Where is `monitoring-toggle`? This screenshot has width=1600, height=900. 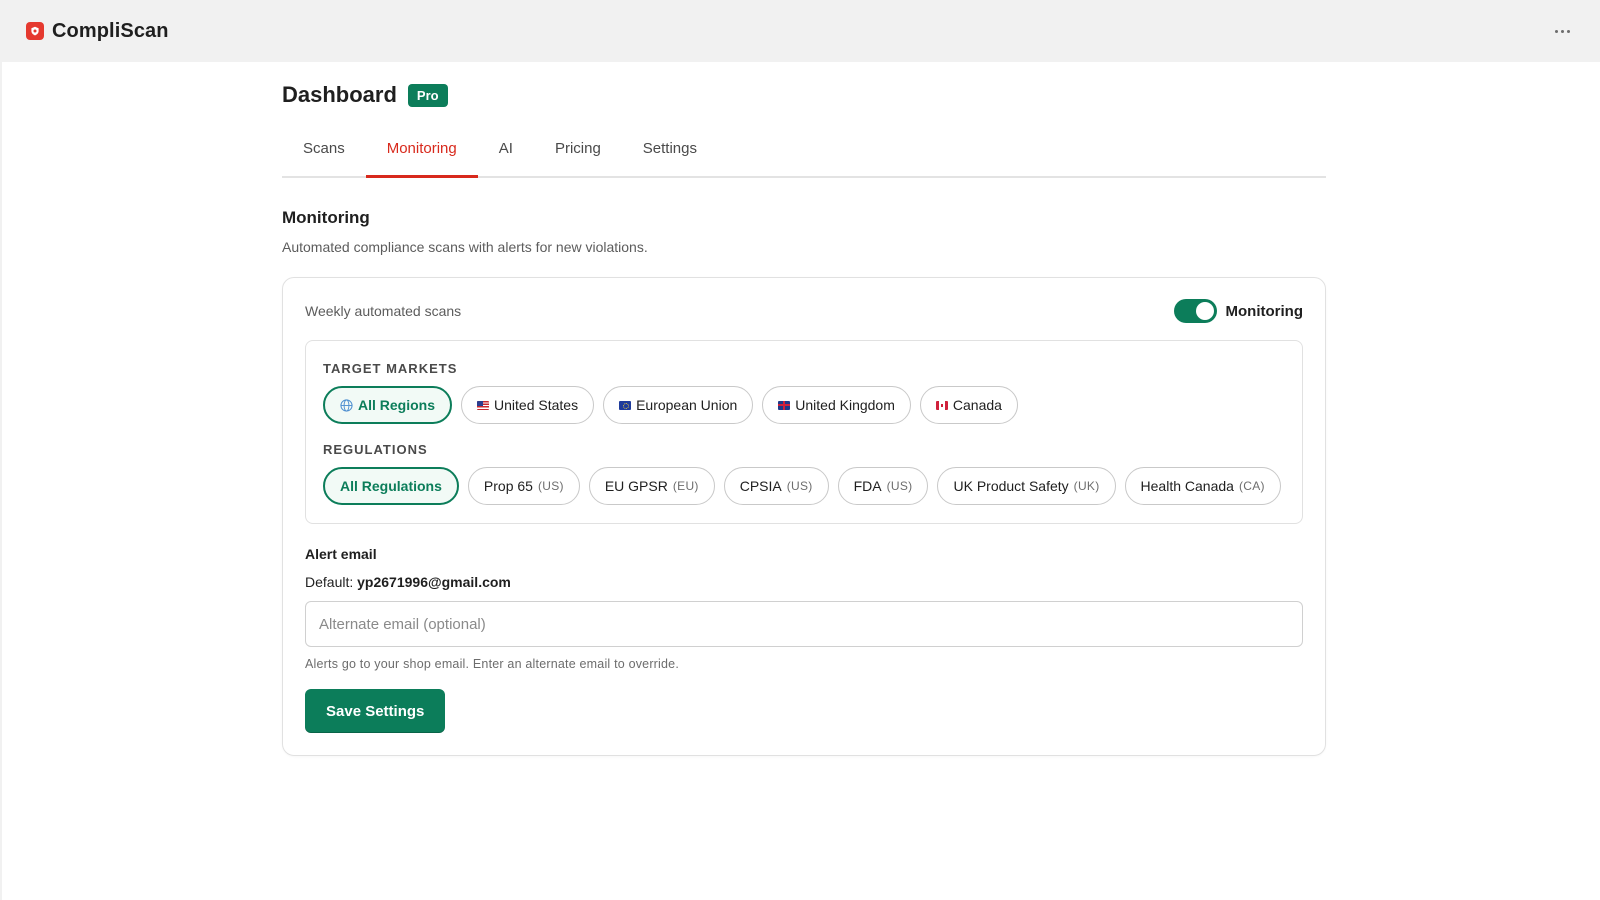
monitoring-toggle is located at coordinates (1195, 311).